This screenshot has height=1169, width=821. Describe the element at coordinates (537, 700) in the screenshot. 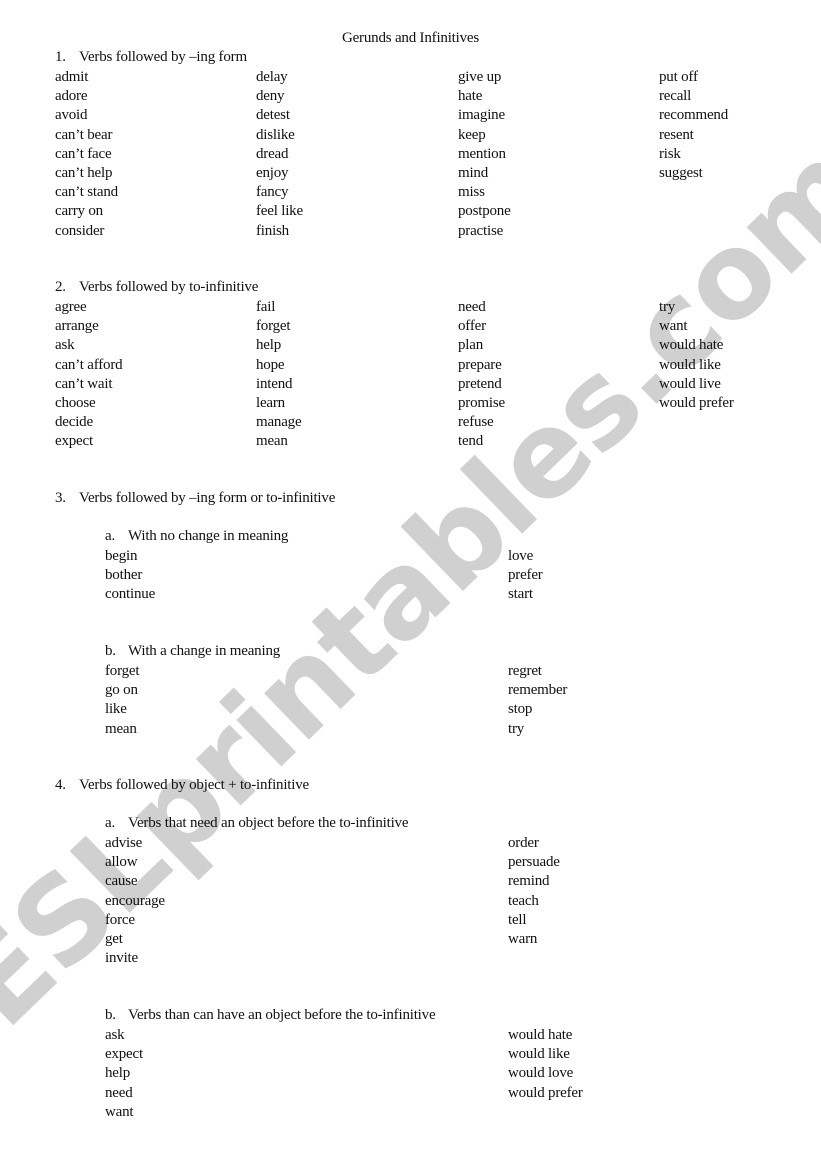

I see `section-3b-column-2: regret remember stop try` at that location.